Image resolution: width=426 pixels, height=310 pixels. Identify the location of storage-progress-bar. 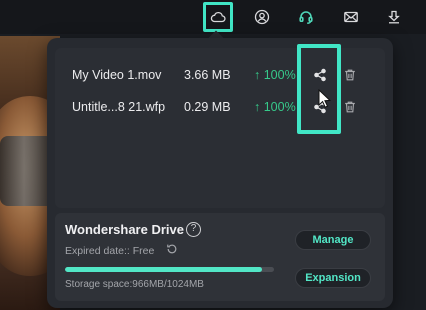
(169, 269).